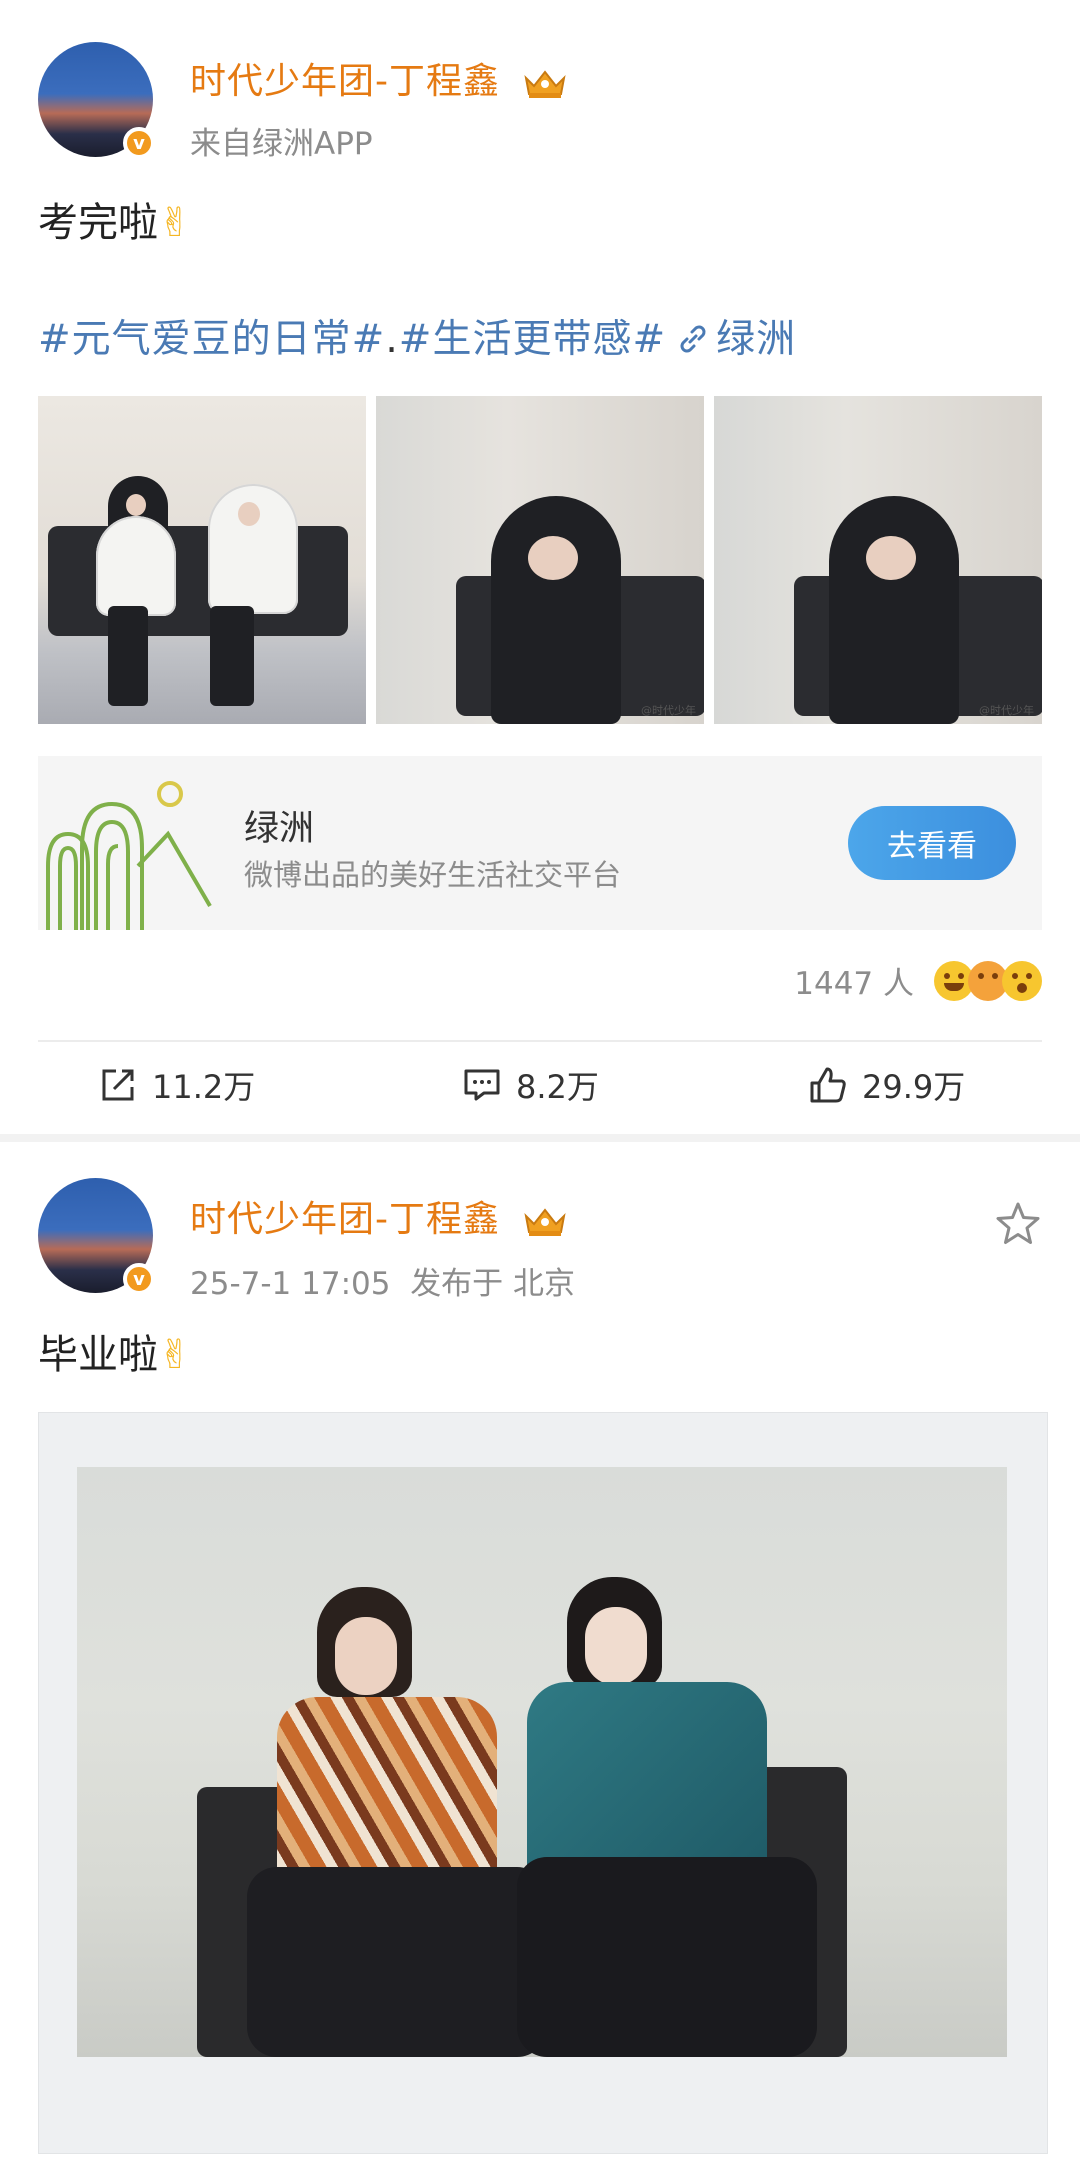  What do you see at coordinates (693, 339) in the screenshot?
I see `link-icon` at bounding box center [693, 339].